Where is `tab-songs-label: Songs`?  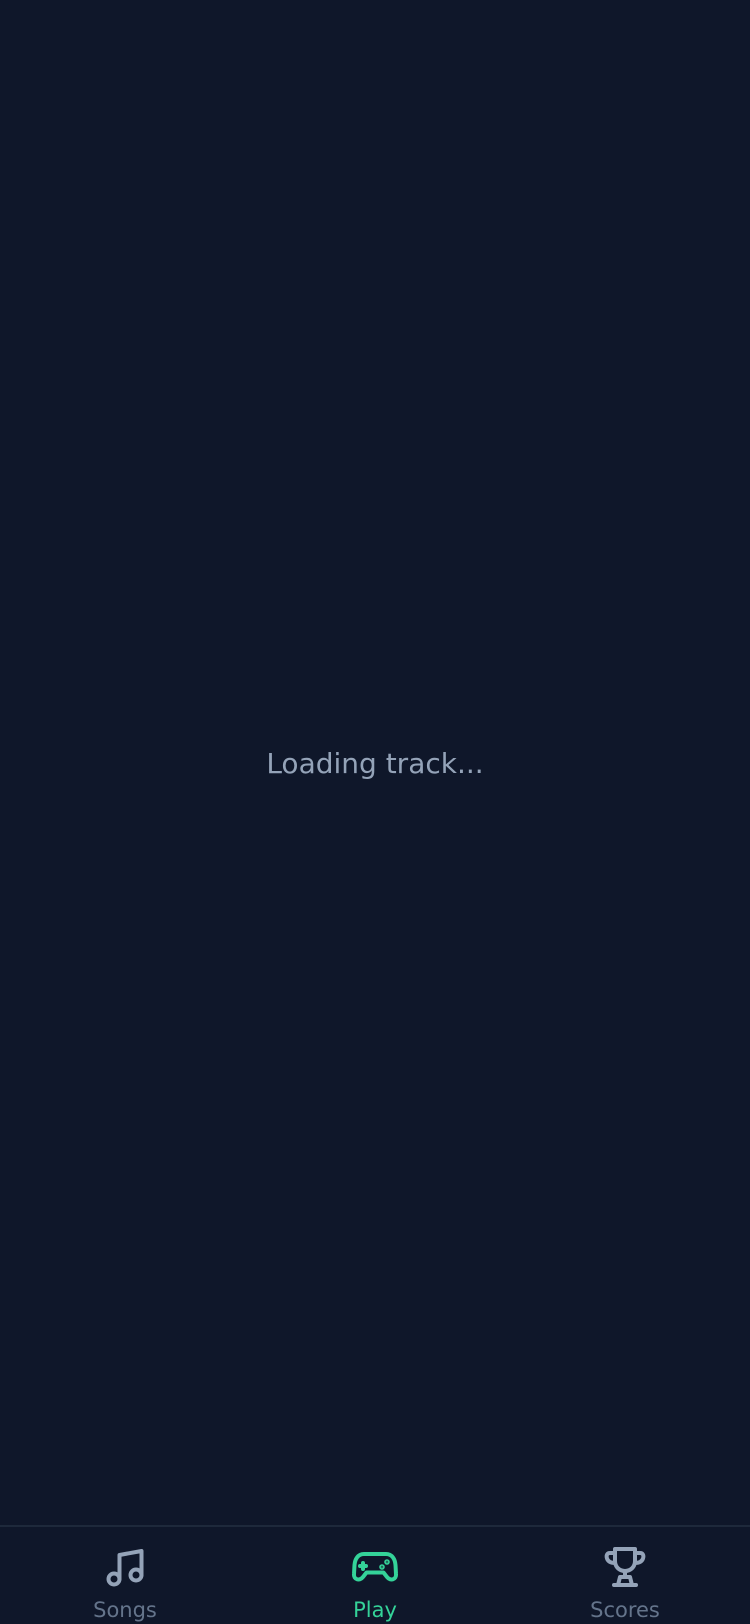 tab-songs-label: Songs is located at coordinates (125, 1610).